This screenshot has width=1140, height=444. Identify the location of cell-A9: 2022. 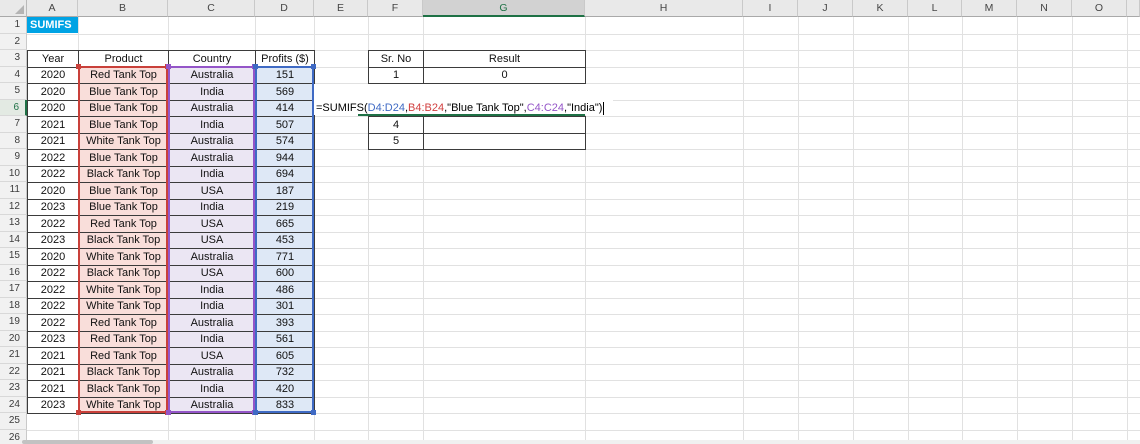
(53, 158).